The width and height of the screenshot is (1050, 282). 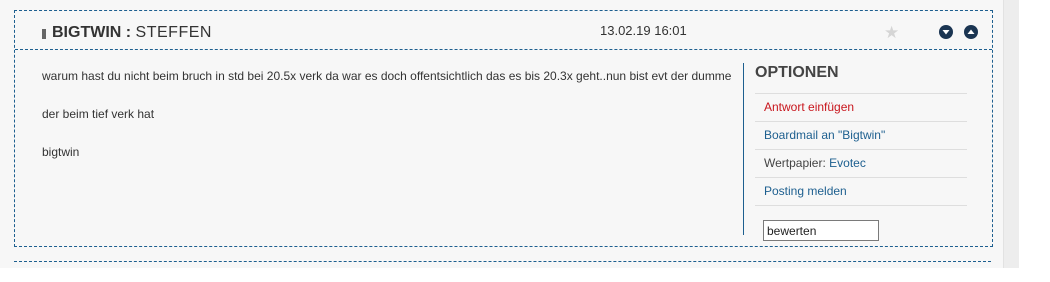 What do you see at coordinates (894, 33) in the screenshot?
I see `star-icon: ★` at bounding box center [894, 33].